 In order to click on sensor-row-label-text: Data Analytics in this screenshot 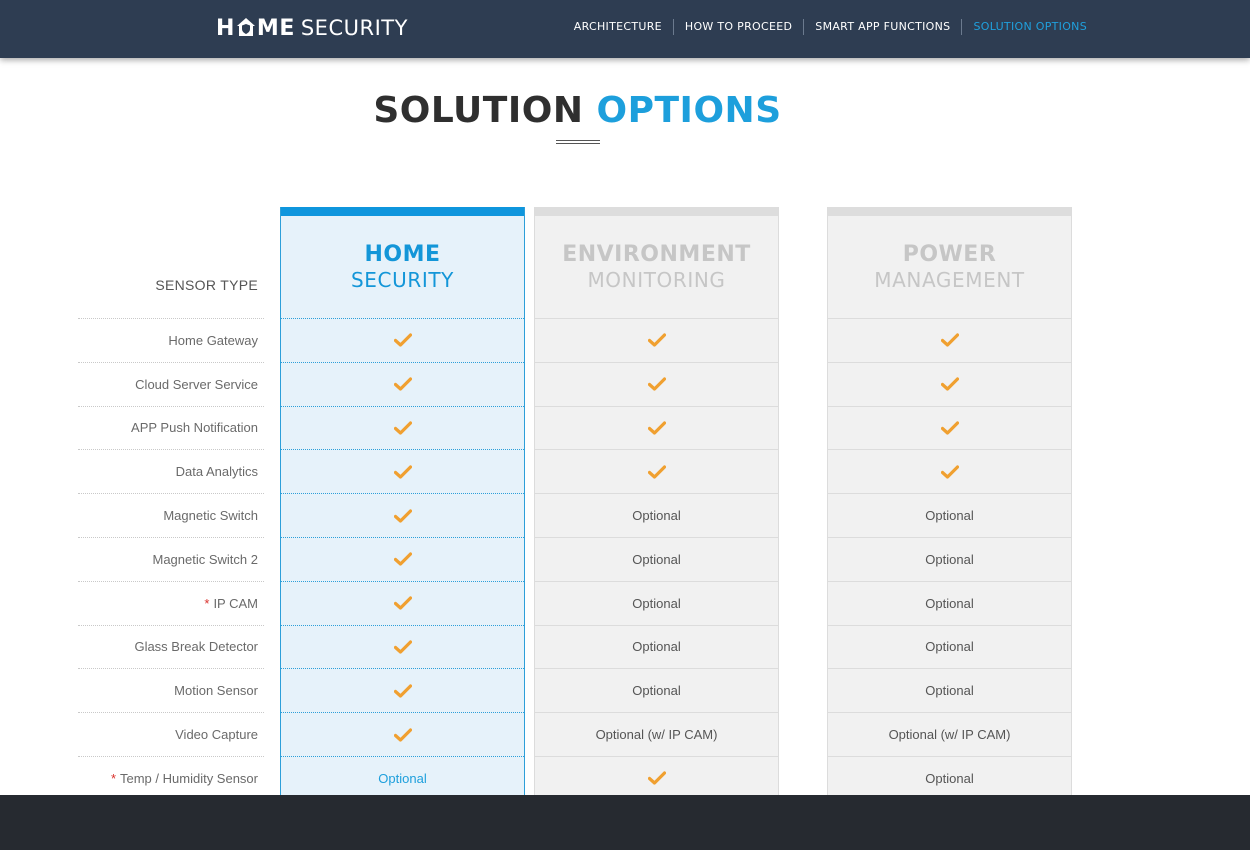, I will do `click(216, 472)`.